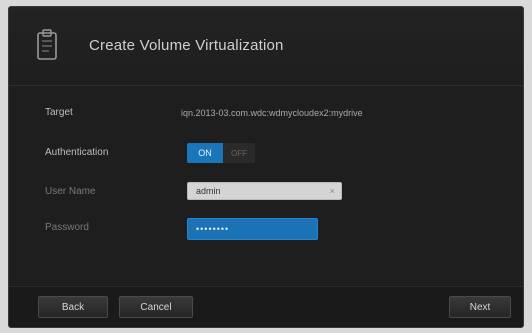 The height and width of the screenshot is (333, 532). What do you see at coordinates (77, 152) in the screenshot?
I see `authentication-label: Authentication` at bounding box center [77, 152].